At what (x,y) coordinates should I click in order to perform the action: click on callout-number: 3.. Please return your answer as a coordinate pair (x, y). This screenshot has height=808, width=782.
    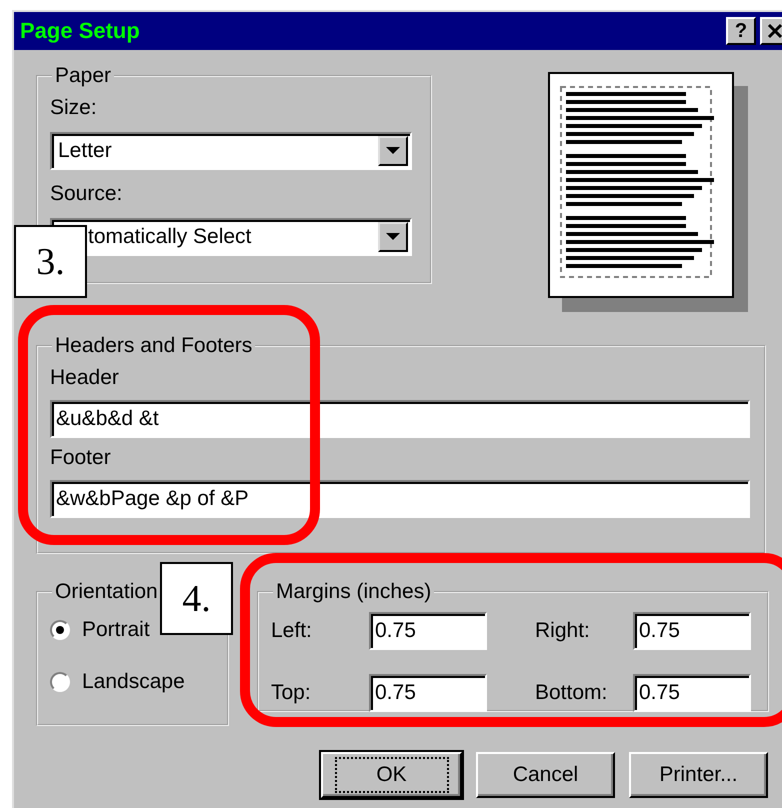
    Looking at the image, I should click on (50, 261).